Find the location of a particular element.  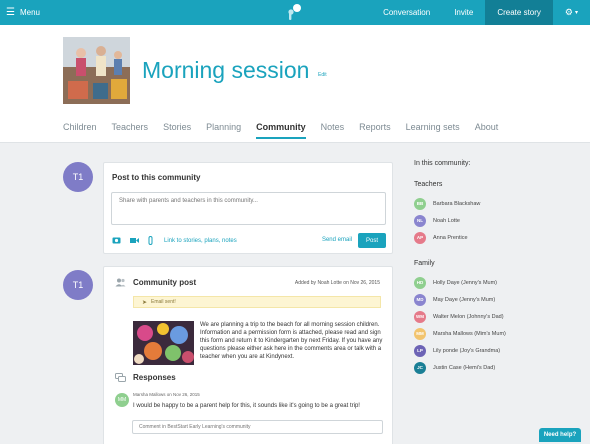

menu-label: Menu is located at coordinates (29, 12).